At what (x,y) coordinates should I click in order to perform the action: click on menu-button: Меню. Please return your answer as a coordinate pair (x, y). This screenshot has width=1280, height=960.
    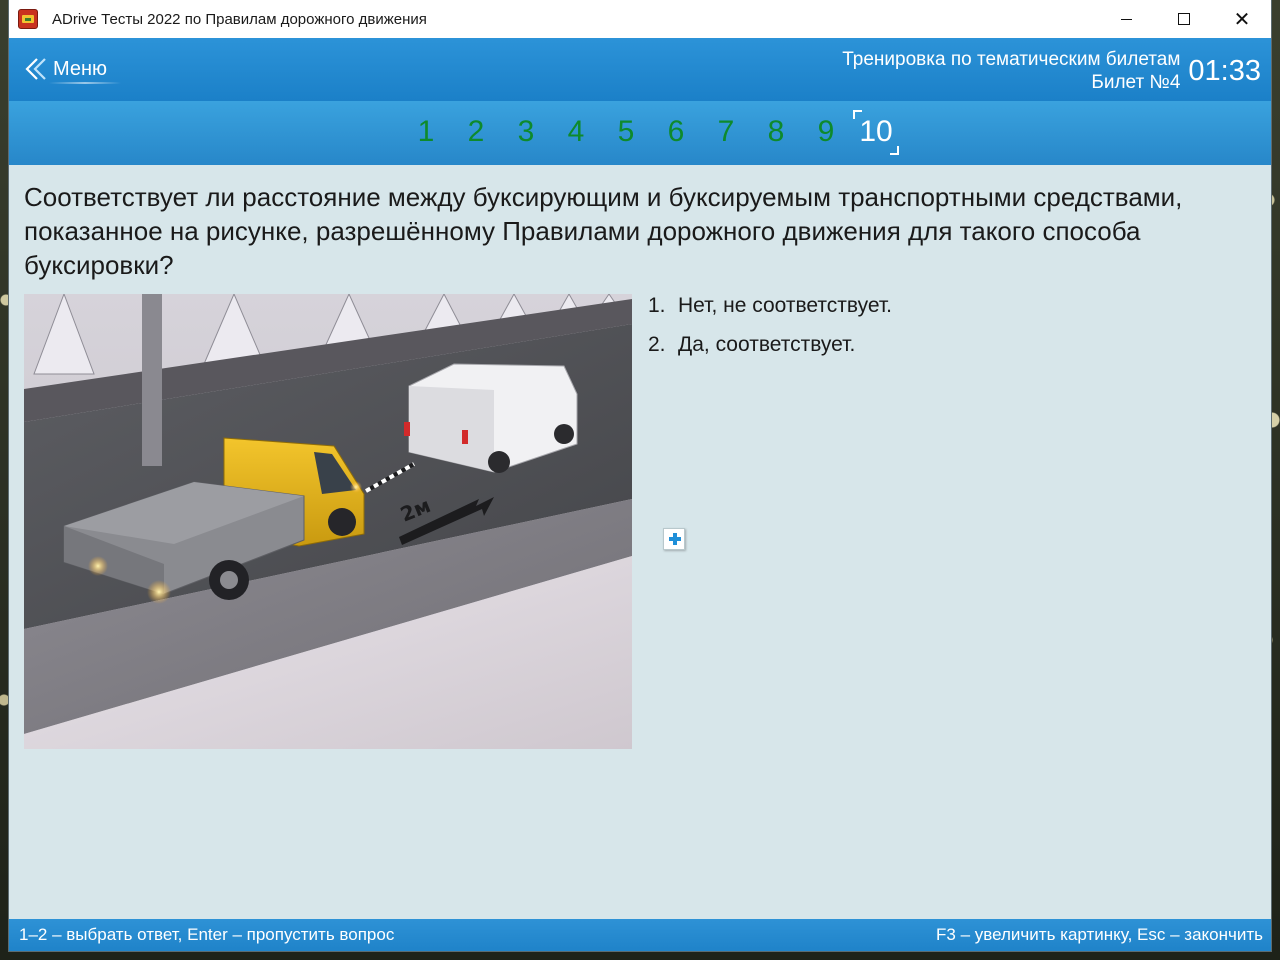
    Looking at the image, I should click on (65, 69).